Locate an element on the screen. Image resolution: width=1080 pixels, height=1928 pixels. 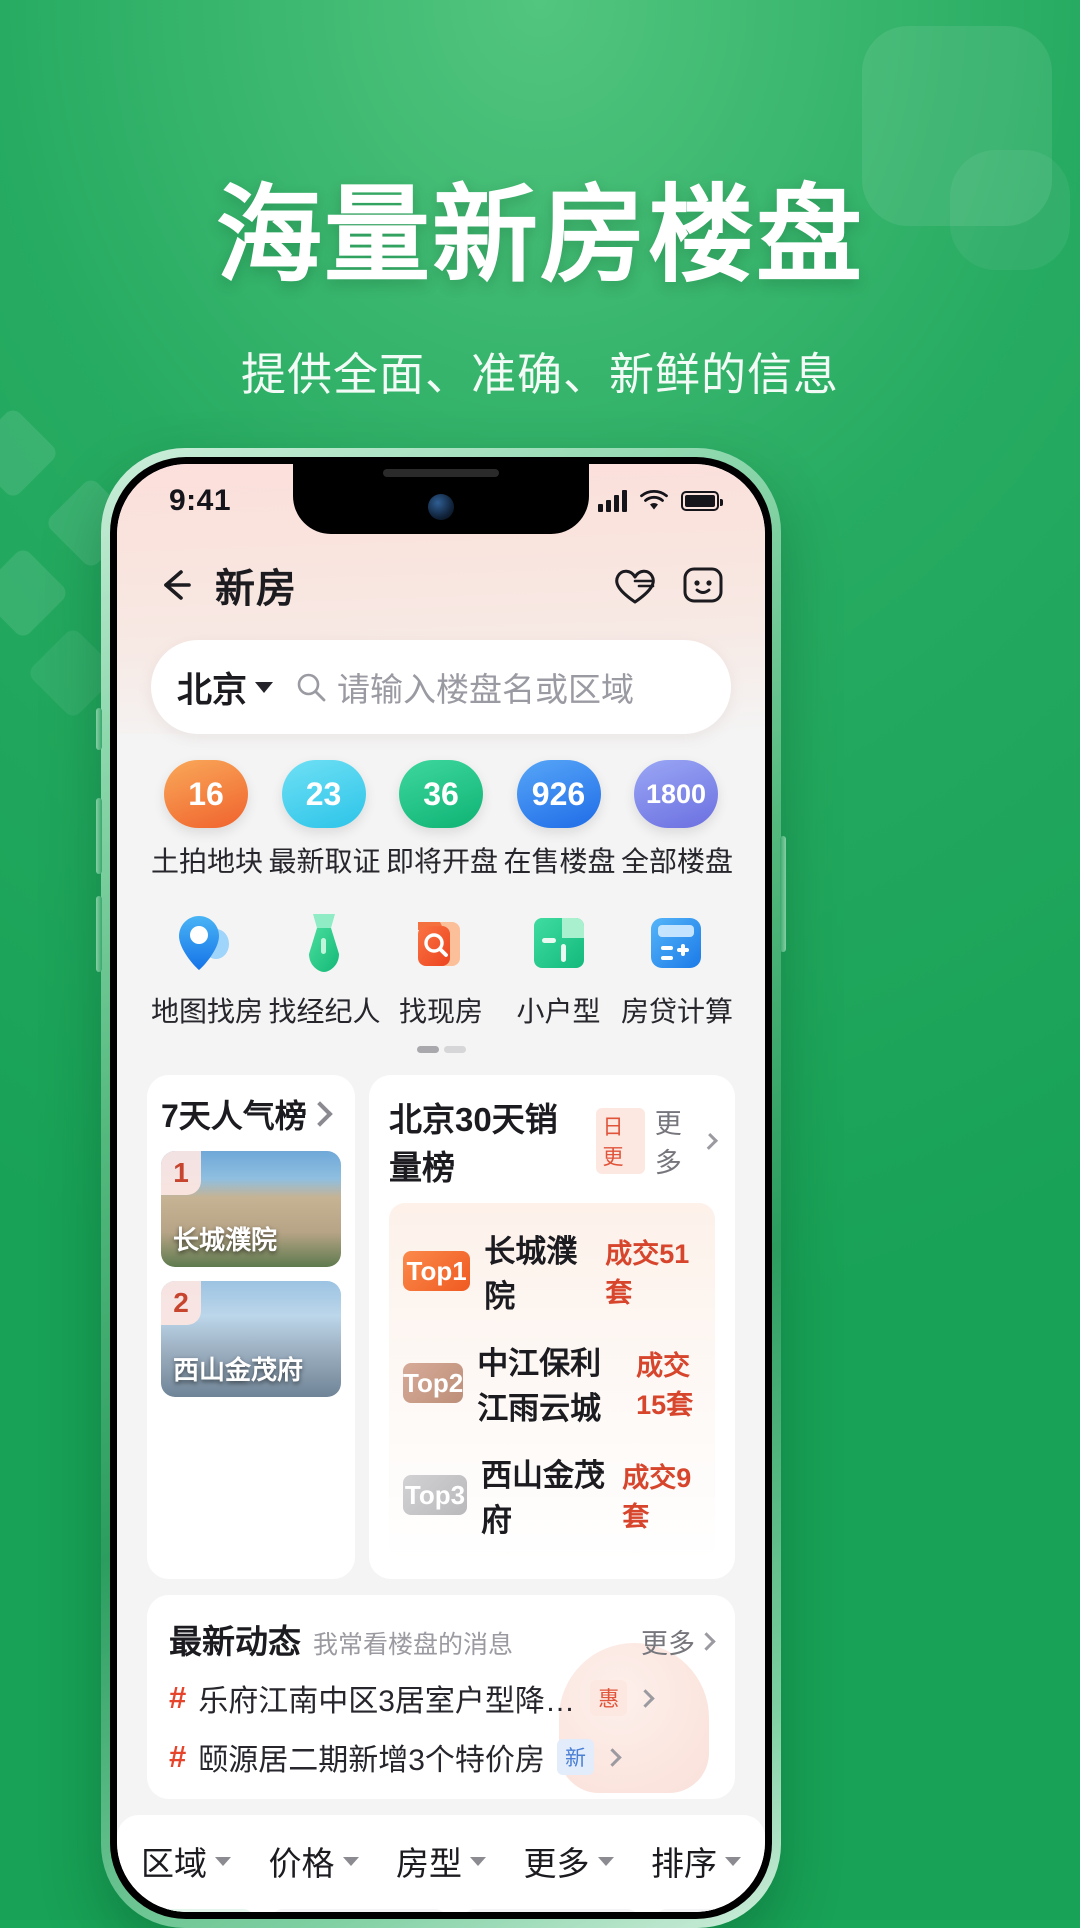
status-time: 9:41 is located at coordinates (200, 500).